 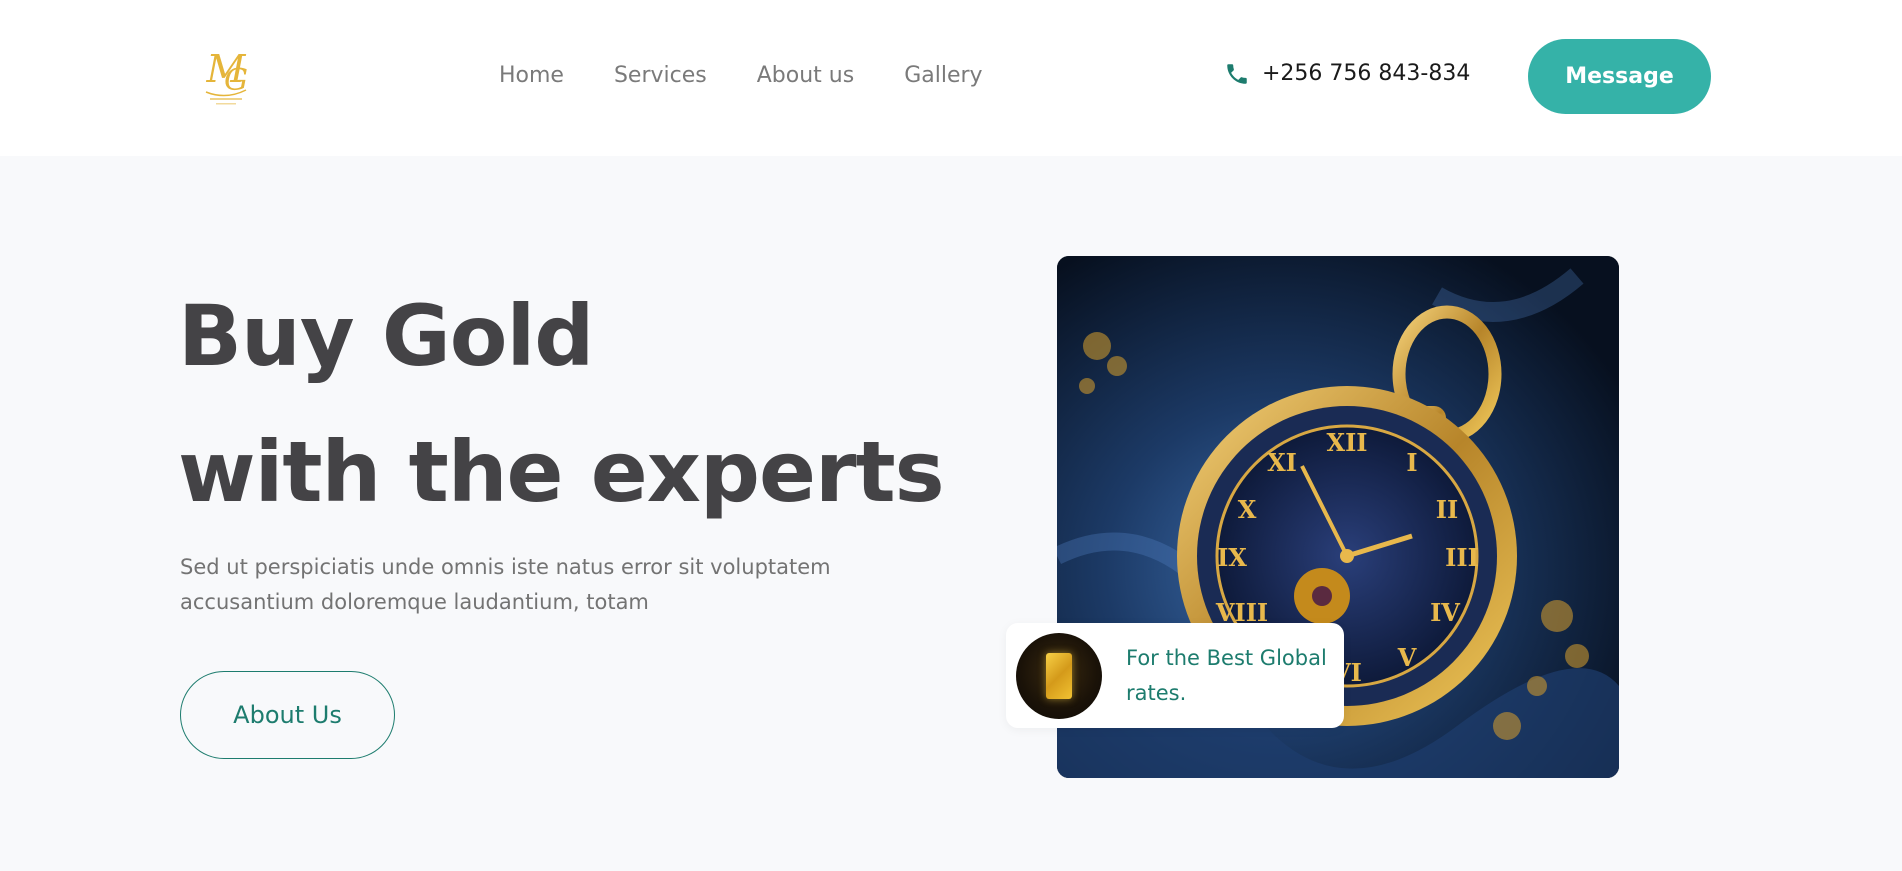 I want to click on hero-title-line-2: with the experts, so click(x=561, y=472).